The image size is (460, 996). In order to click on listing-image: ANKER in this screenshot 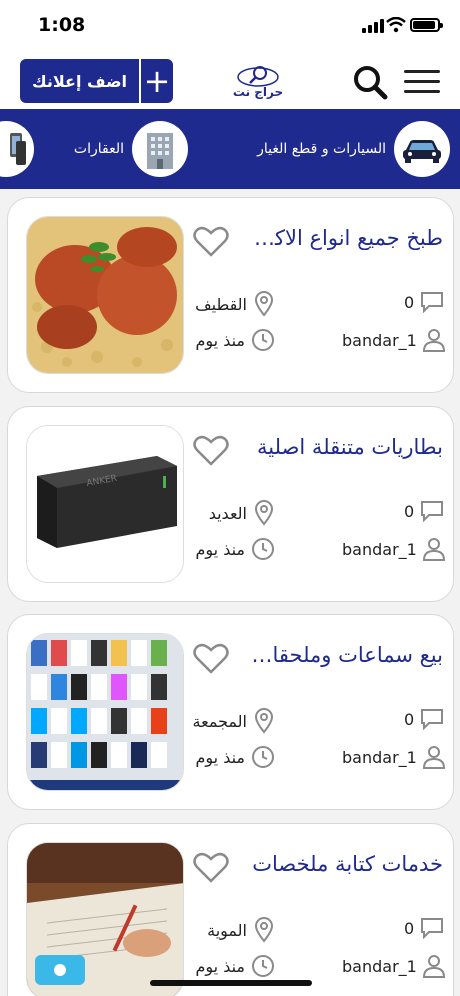, I will do `click(105, 504)`.